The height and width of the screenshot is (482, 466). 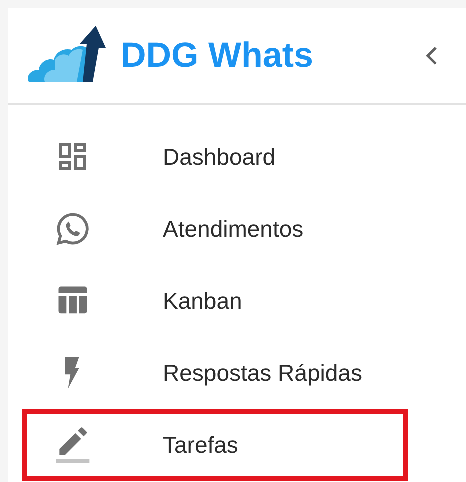 What do you see at coordinates (215, 301) in the screenshot?
I see `menu-item: Kanban` at bounding box center [215, 301].